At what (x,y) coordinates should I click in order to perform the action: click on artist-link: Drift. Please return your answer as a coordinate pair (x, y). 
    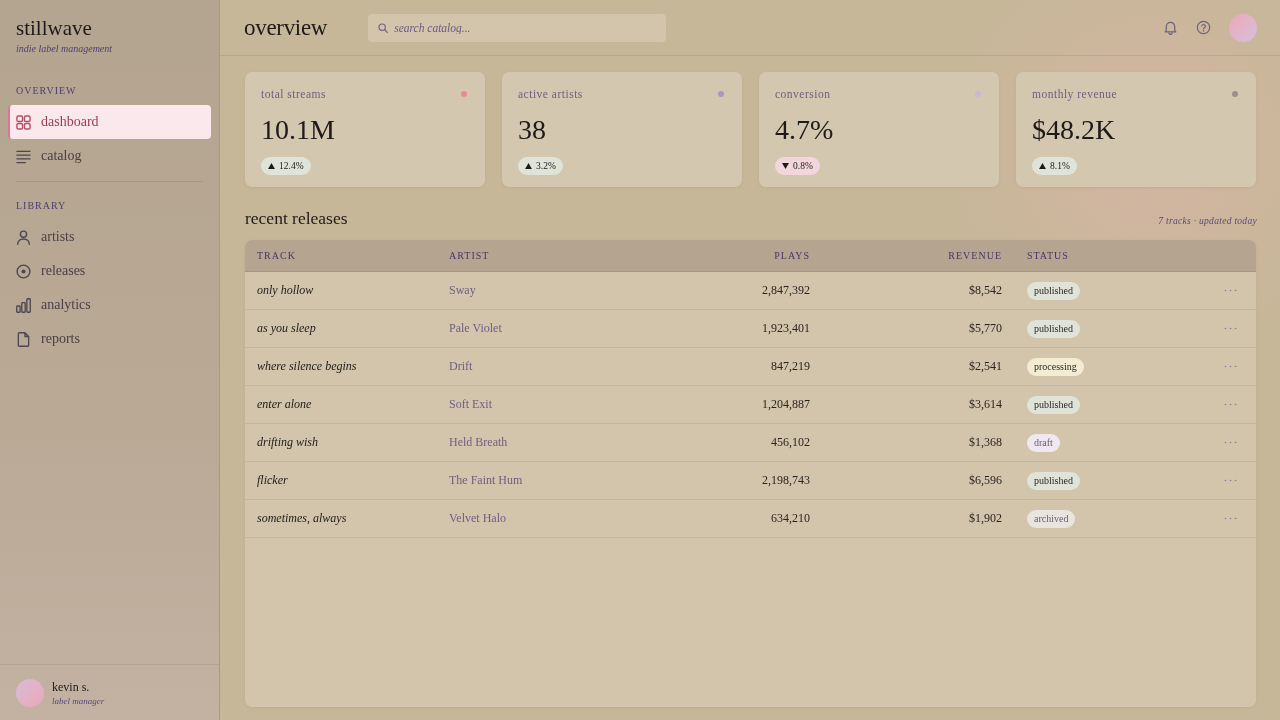
    Looking at the image, I should click on (549, 366).